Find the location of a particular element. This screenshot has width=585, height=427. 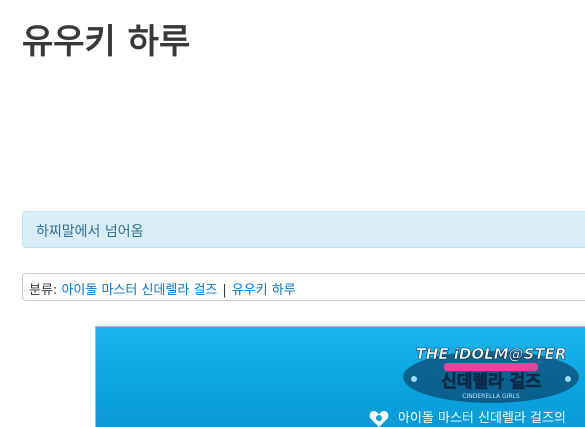

banner-caption-text: 아이돌 마스터 신데렐라 걸즈의 is located at coordinates (482, 418).